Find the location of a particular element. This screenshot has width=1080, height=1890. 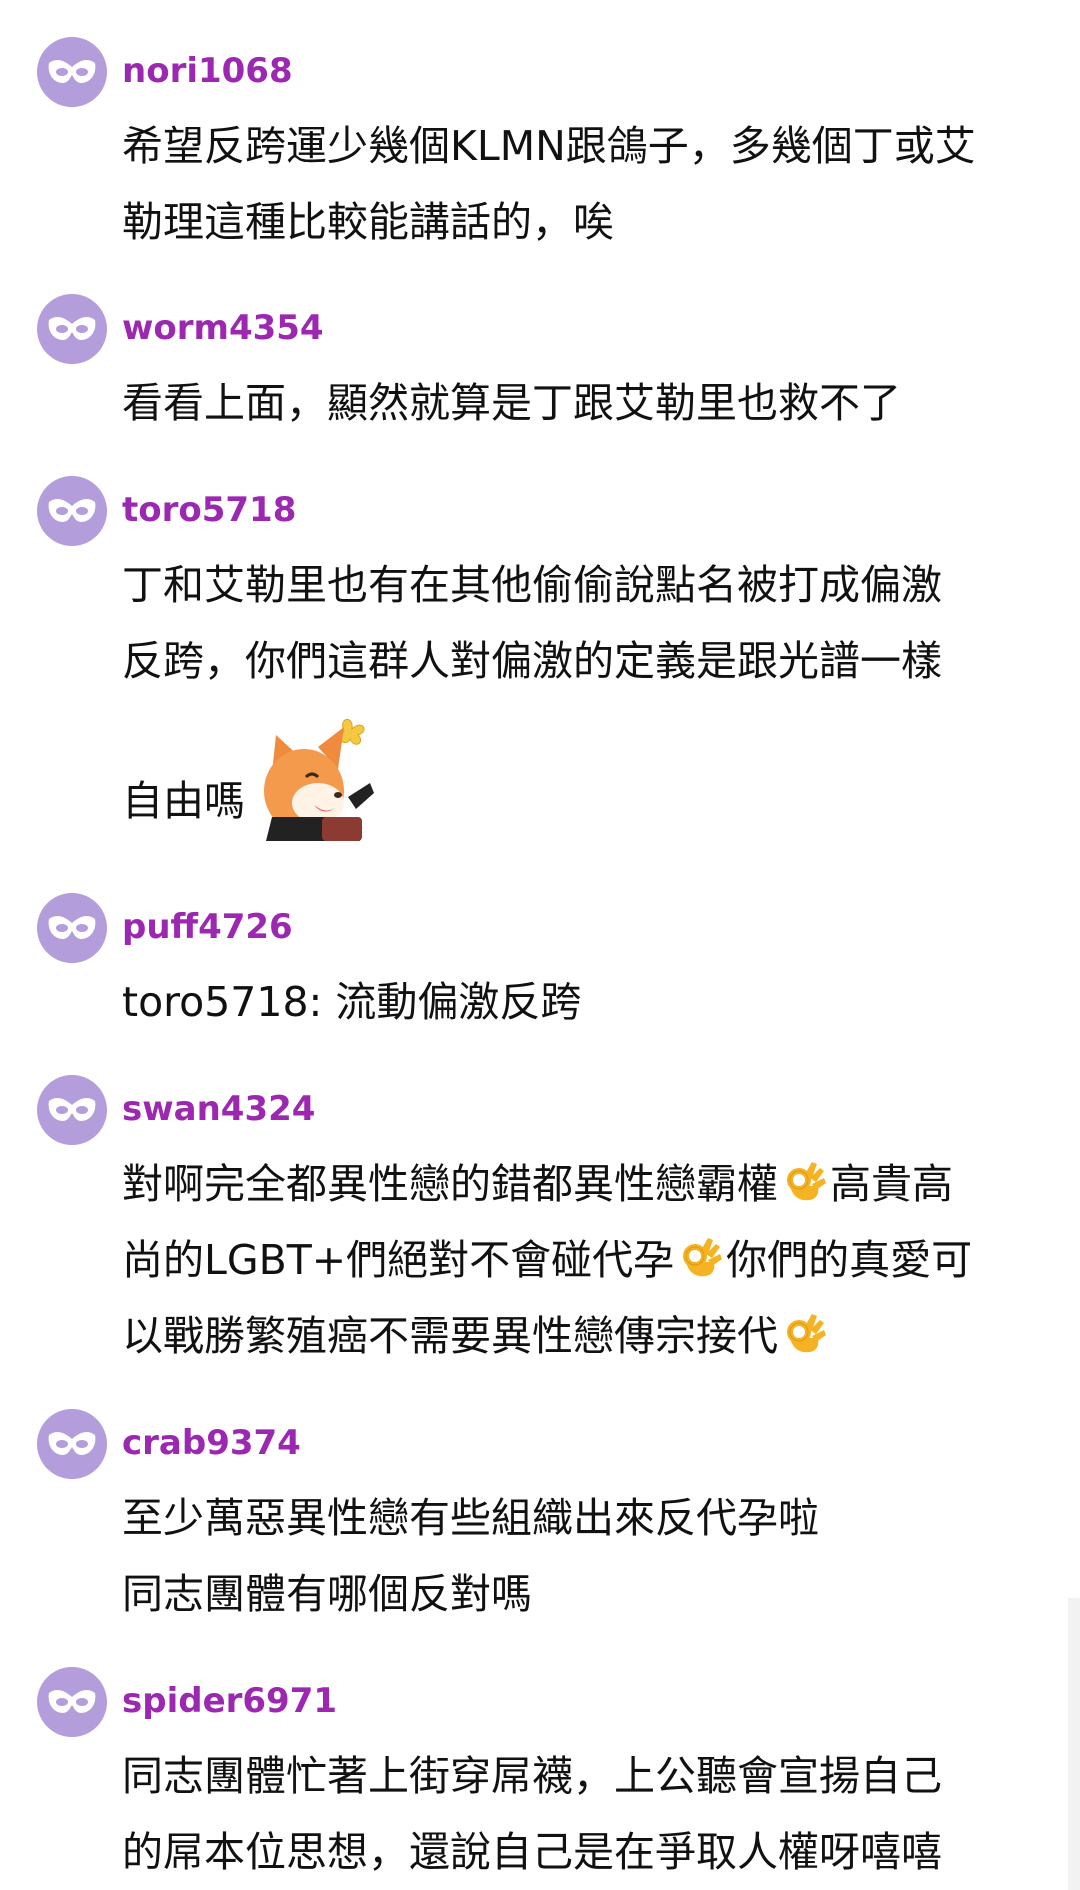

username: worm4354 is located at coordinates (223, 328).